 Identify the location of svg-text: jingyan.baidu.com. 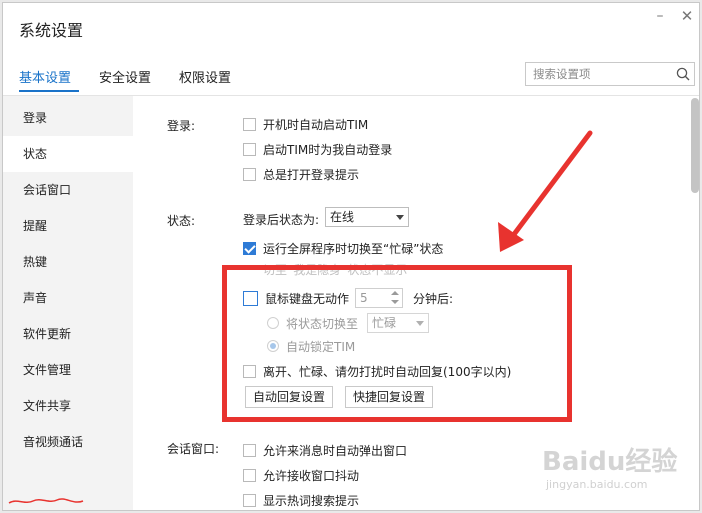
(596, 484).